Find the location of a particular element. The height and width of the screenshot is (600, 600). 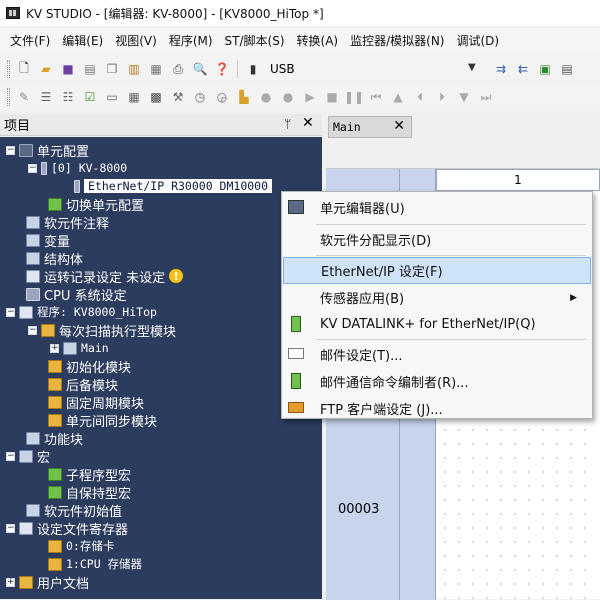

menu-item-kv-datalink: KV DATALINK+ for EtherNet/IP(Q) is located at coordinates (437, 324).